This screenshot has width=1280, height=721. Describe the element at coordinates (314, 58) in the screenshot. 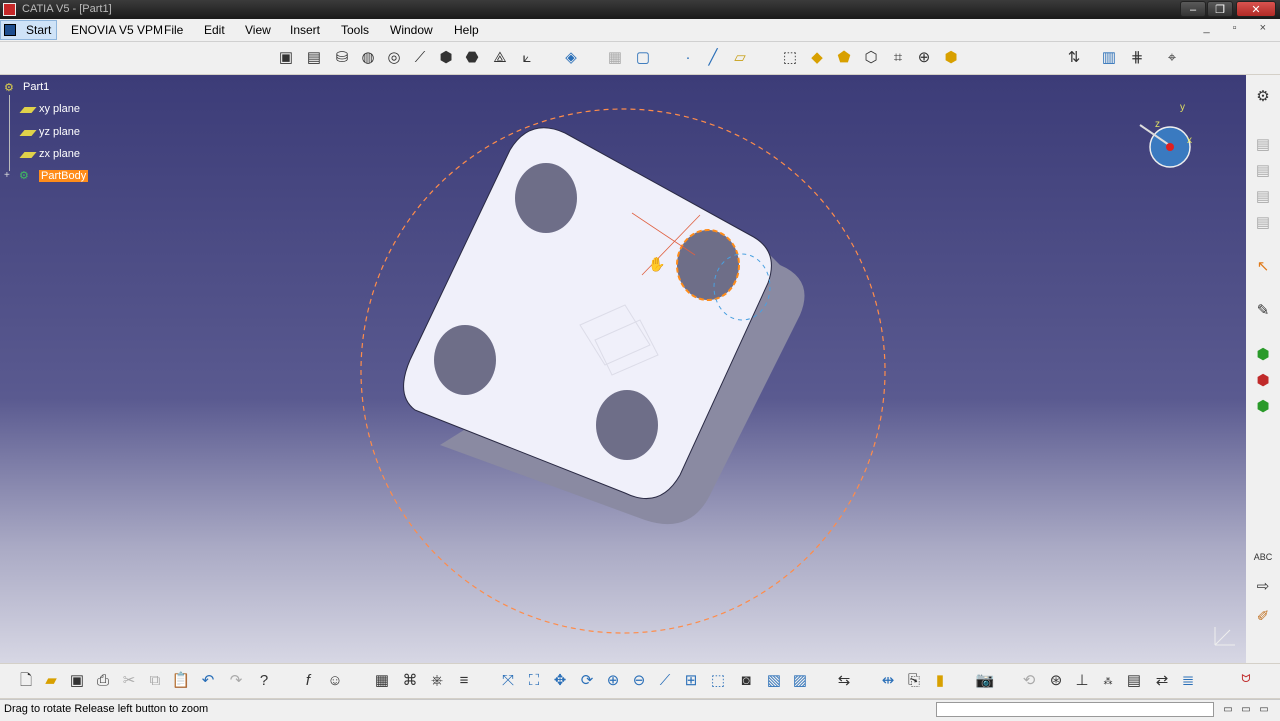

I see `pocket-icon: ▤` at that location.